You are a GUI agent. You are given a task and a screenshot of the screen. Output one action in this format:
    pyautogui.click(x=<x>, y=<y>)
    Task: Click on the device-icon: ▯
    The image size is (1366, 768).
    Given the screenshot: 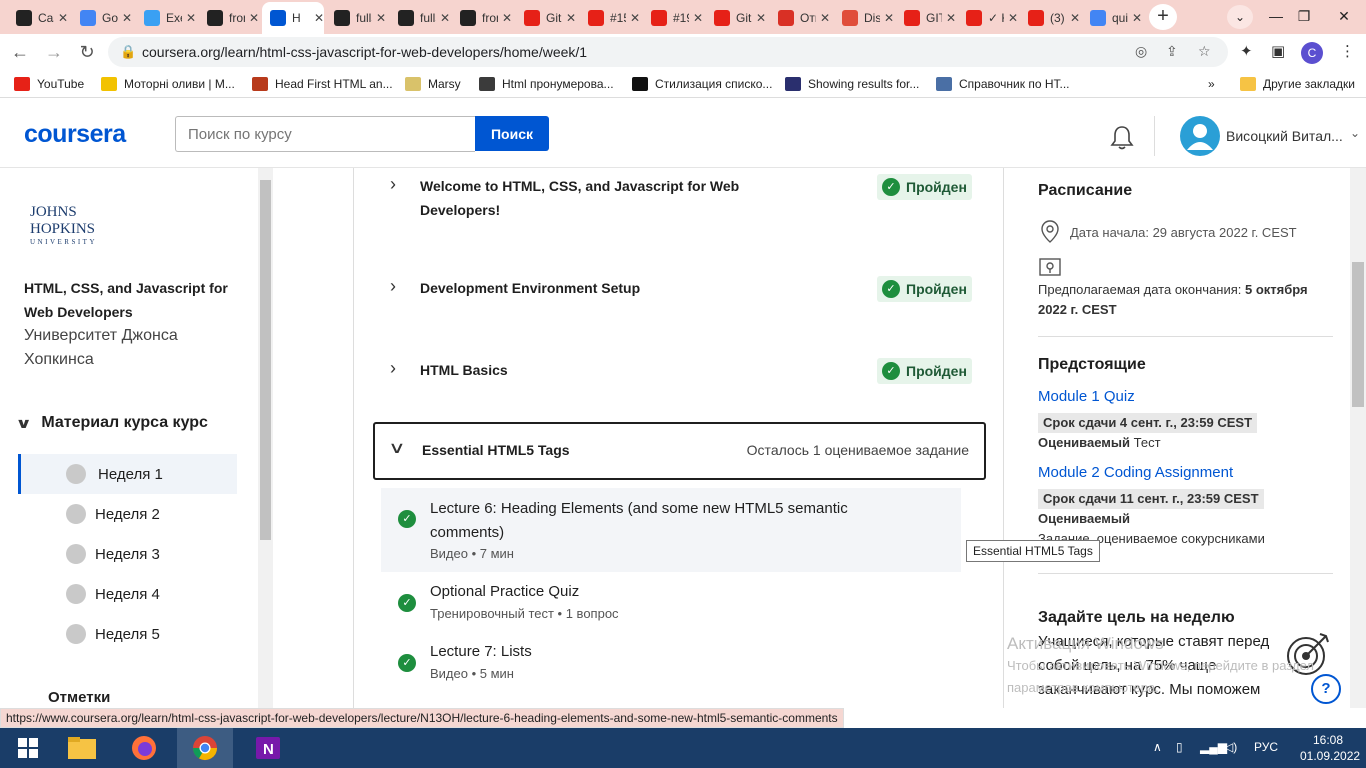 What is the action you would take?
    pyautogui.click(x=1179, y=747)
    